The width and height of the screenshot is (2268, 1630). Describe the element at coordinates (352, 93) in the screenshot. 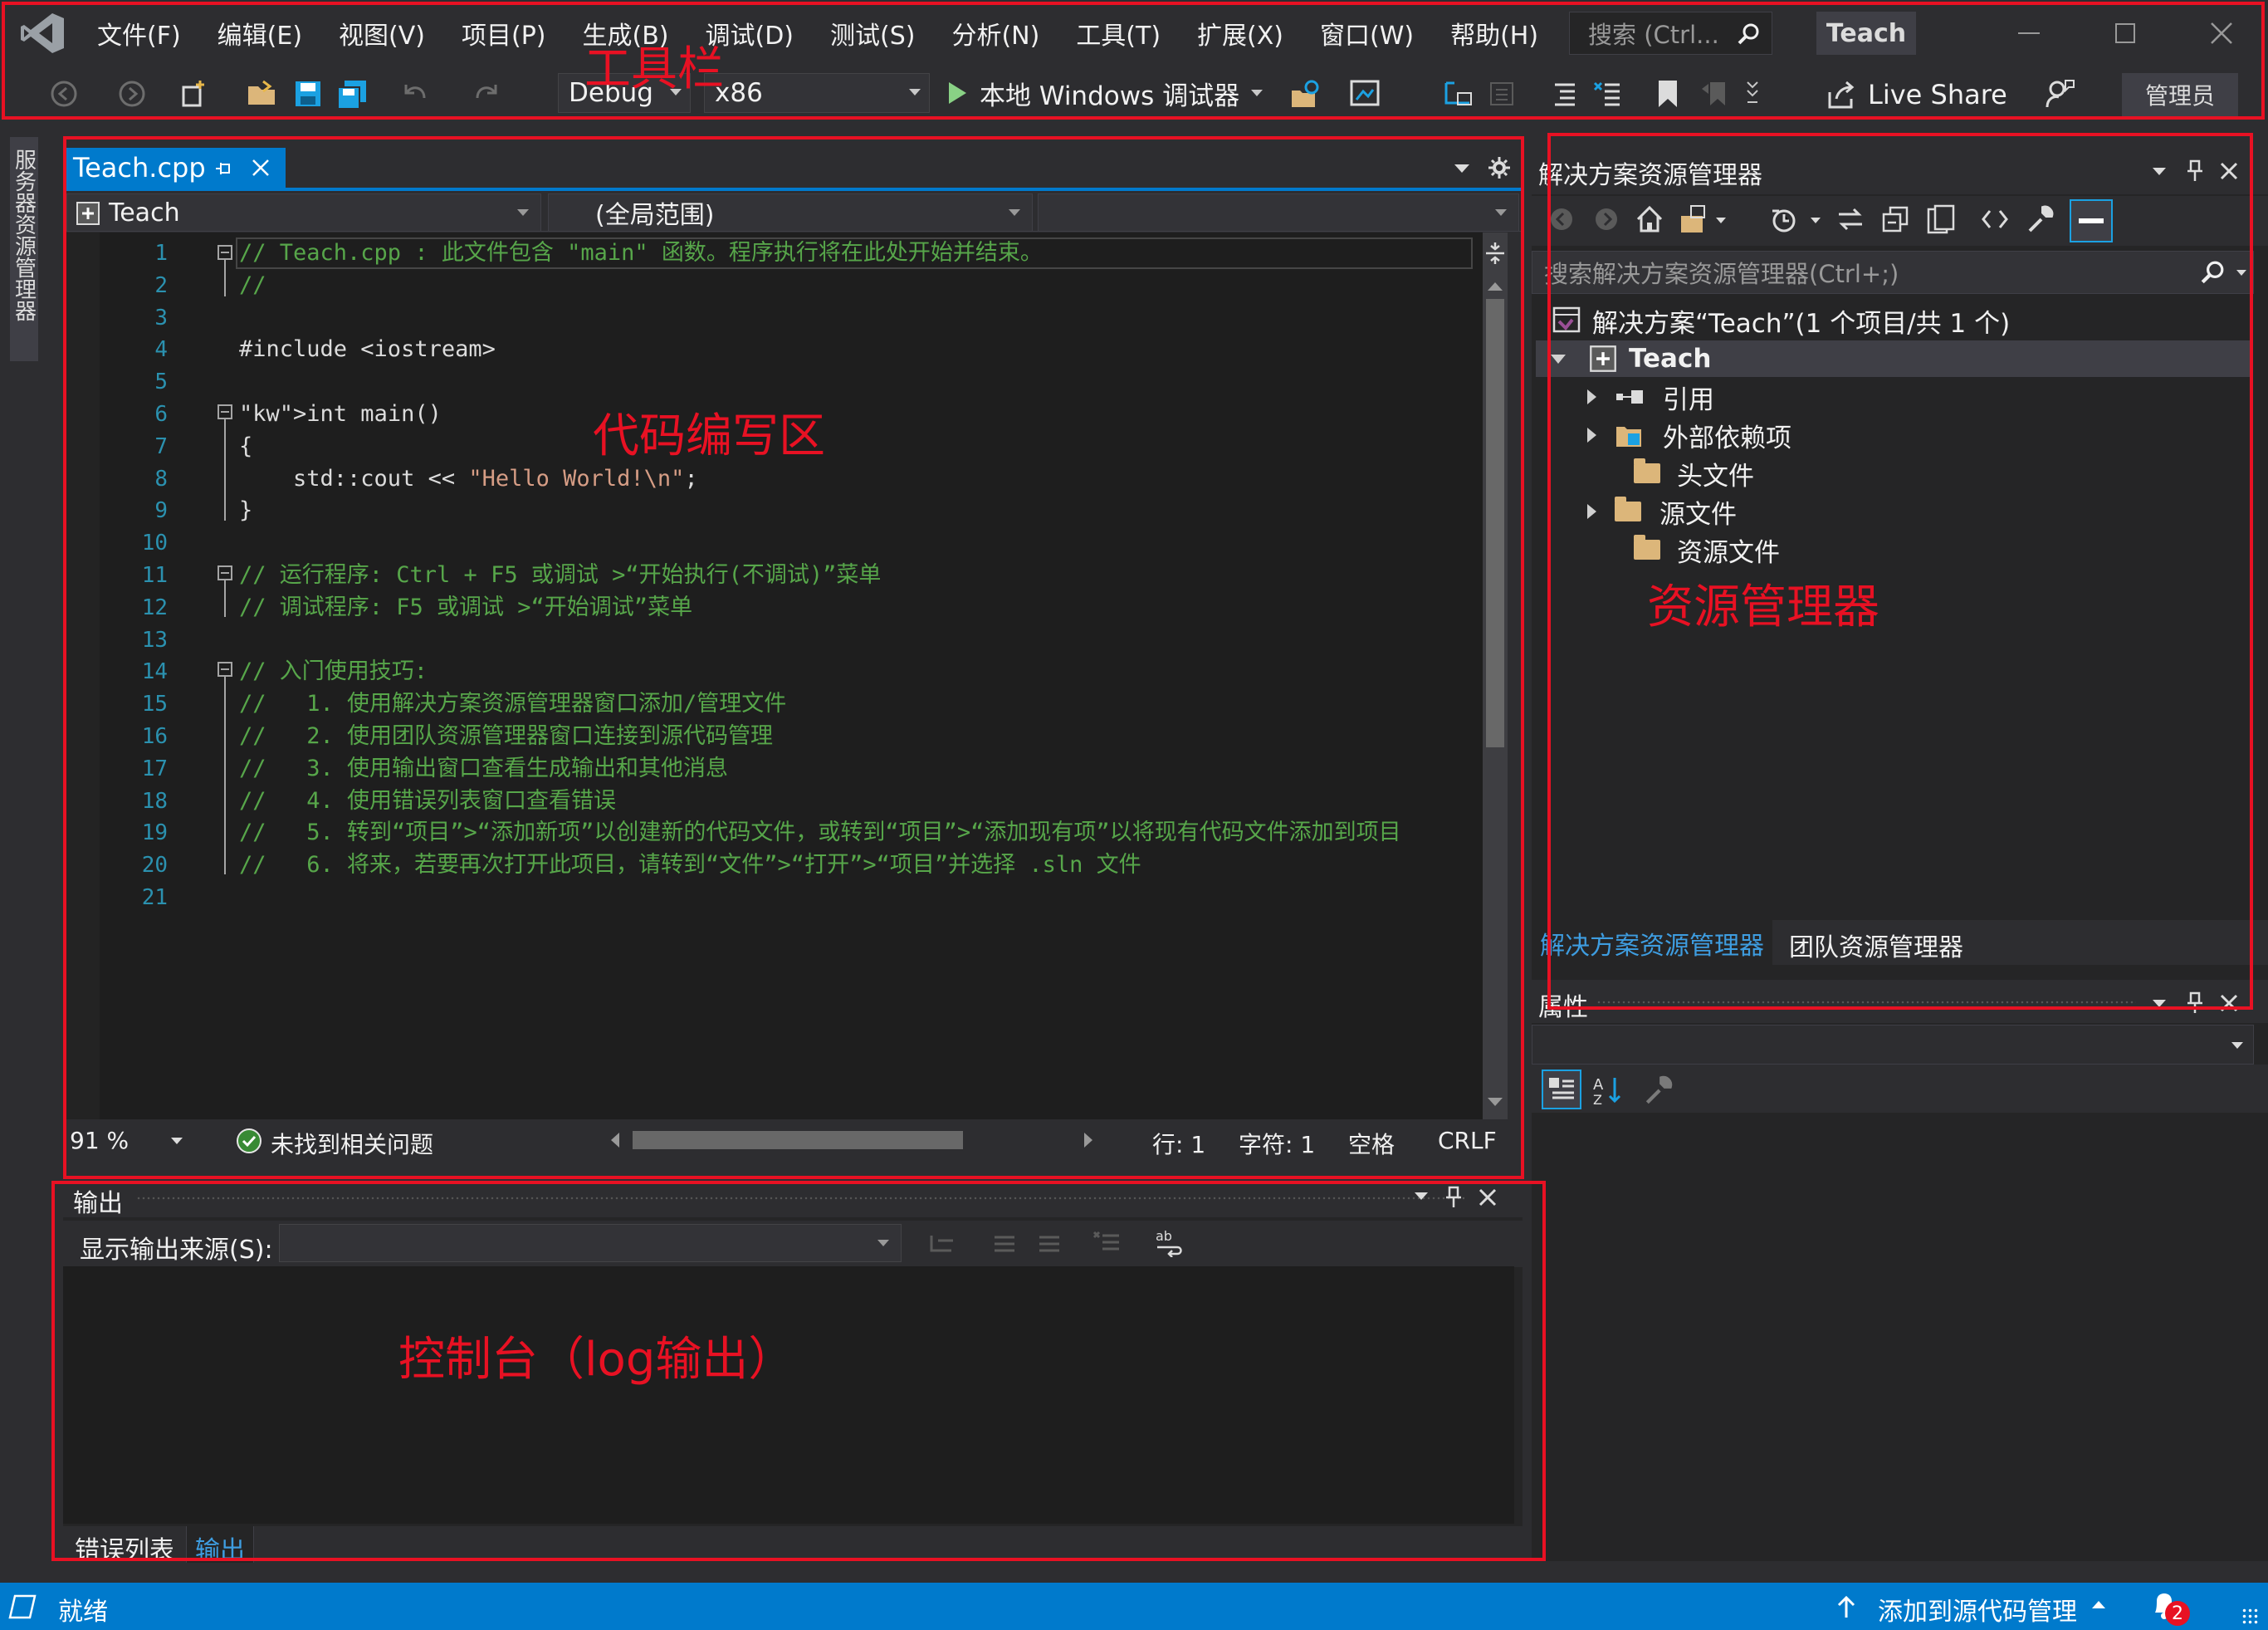

I see `save-all-icon` at that location.